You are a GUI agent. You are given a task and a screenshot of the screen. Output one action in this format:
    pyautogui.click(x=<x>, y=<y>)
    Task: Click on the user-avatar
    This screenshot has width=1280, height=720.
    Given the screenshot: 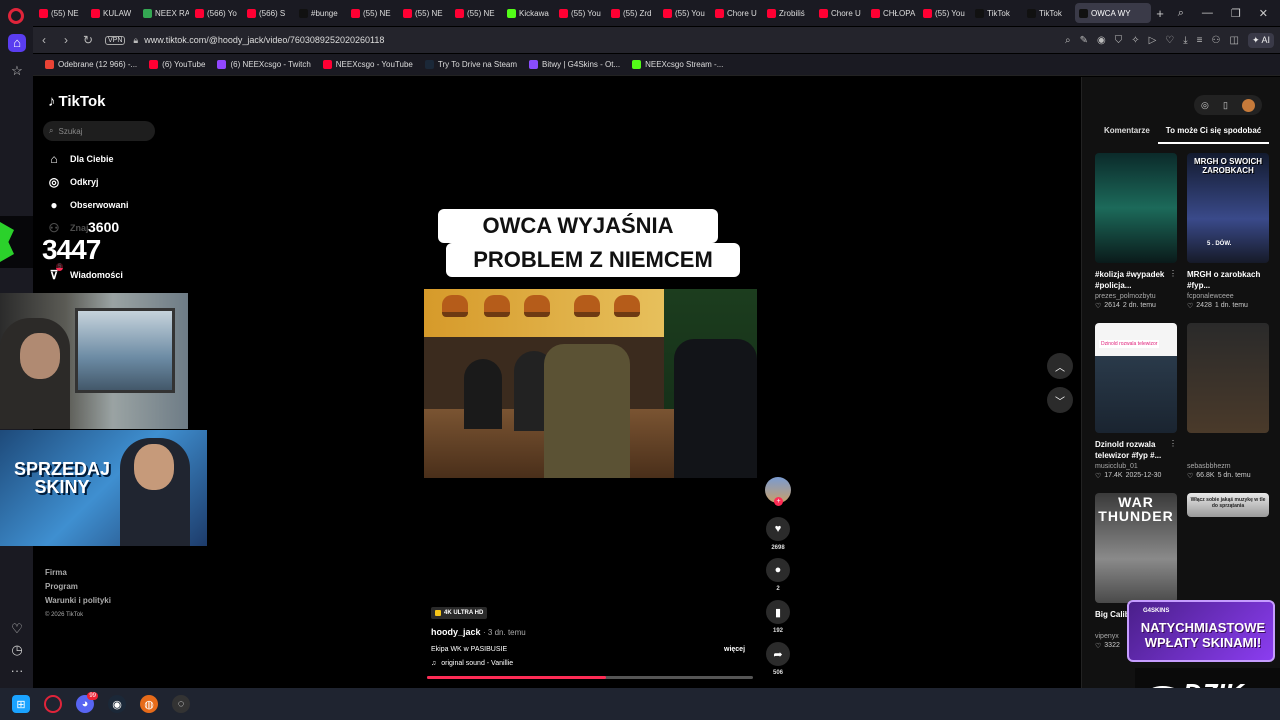 What is the action you would take?
    pyautogui.click(x=1248, y=105)
    